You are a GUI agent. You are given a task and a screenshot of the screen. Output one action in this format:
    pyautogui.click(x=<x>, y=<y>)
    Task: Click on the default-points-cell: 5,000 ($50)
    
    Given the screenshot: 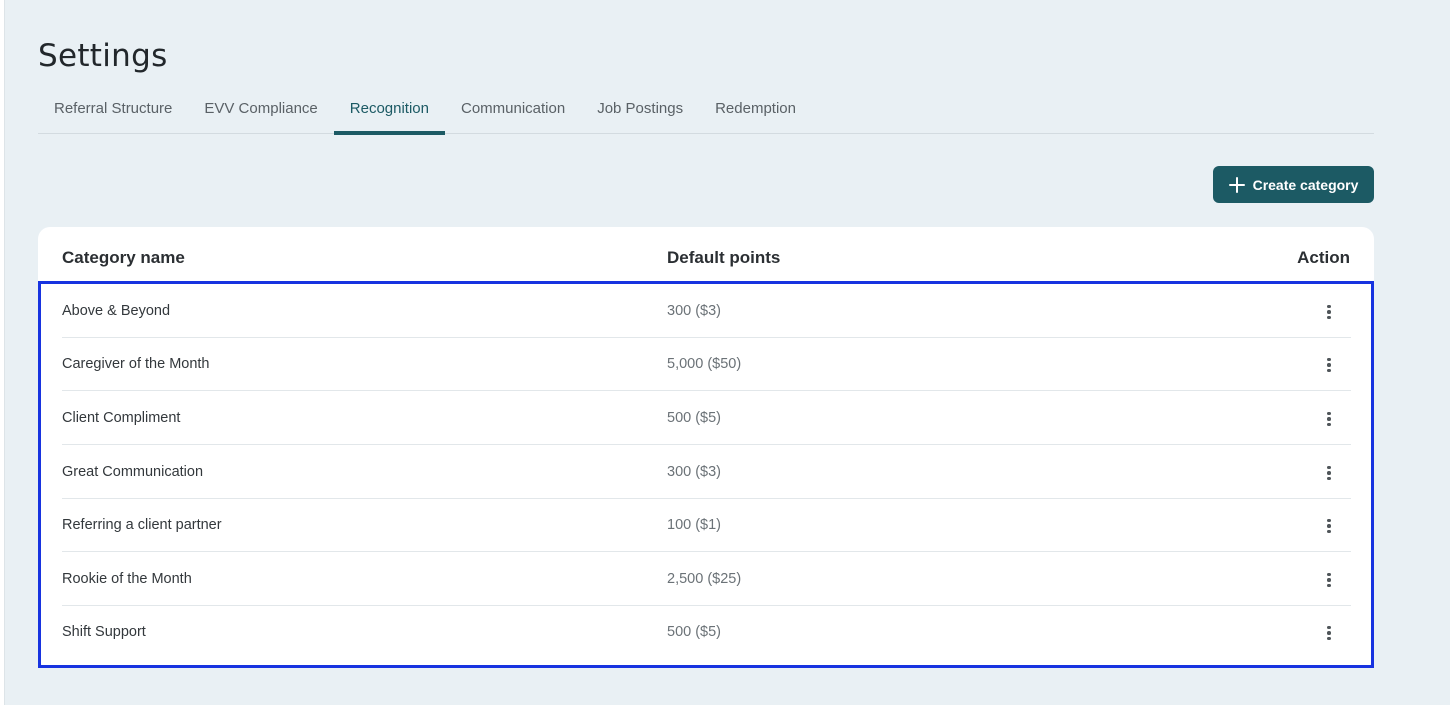 What is the action you would take?
    pyautogui.click(x=704, y=364)
    